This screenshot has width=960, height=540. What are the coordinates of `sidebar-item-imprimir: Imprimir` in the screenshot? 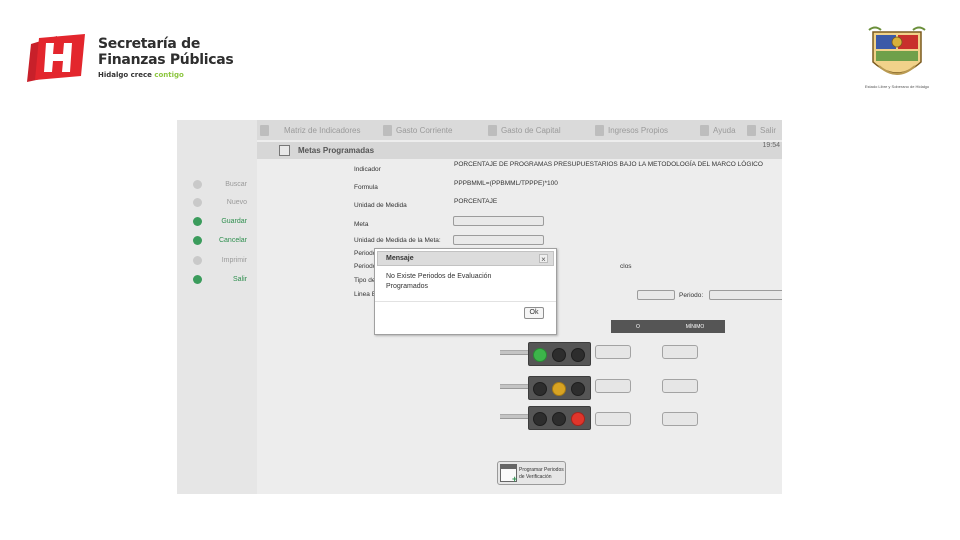 It's located at (220, 260).